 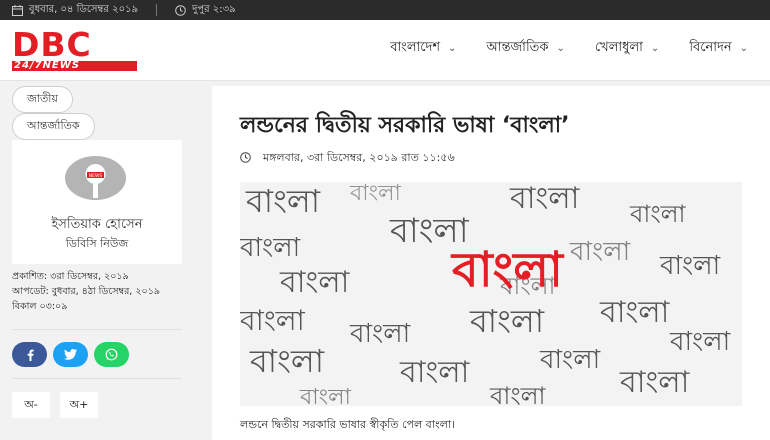 I want to click on current-date: বুধবার, ০৪ ডিসেম্বর ২০১৯, so click(x=84, y=9).